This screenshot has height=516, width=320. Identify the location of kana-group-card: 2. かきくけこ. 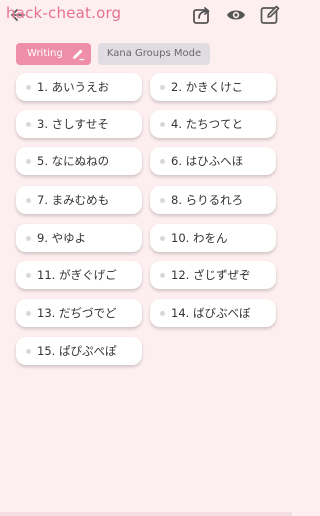
(213, 87).